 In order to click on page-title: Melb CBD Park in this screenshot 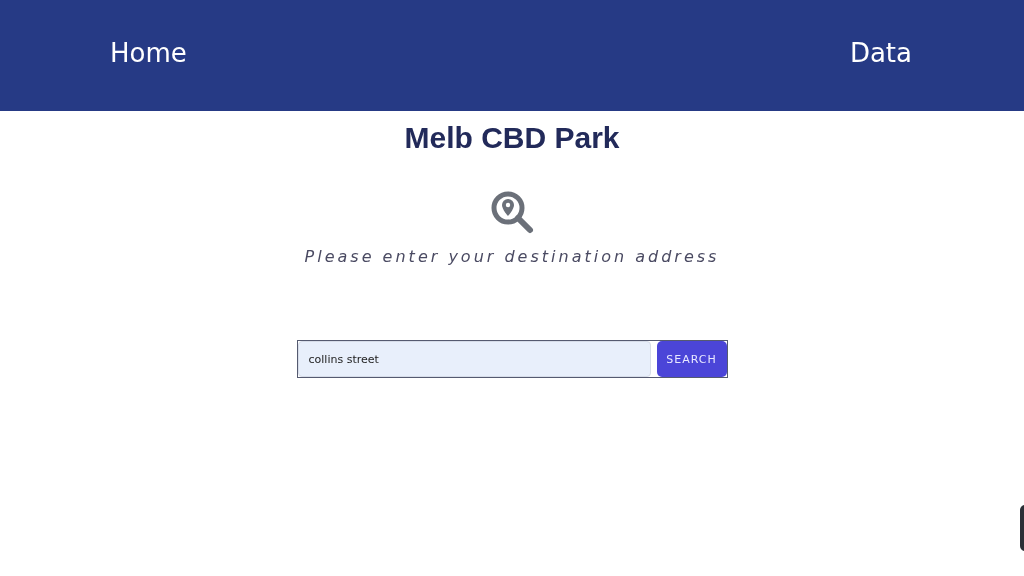, I will do `click(512, 138)`.